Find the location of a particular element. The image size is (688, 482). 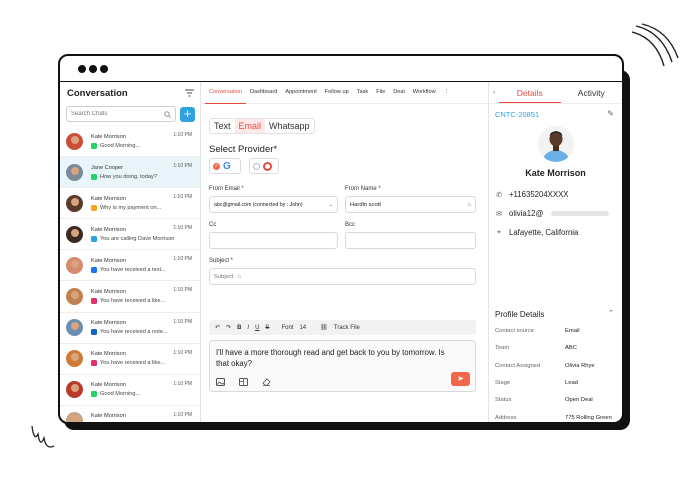

contact-location: Lafayette, California is located at coordinates (544, 232).